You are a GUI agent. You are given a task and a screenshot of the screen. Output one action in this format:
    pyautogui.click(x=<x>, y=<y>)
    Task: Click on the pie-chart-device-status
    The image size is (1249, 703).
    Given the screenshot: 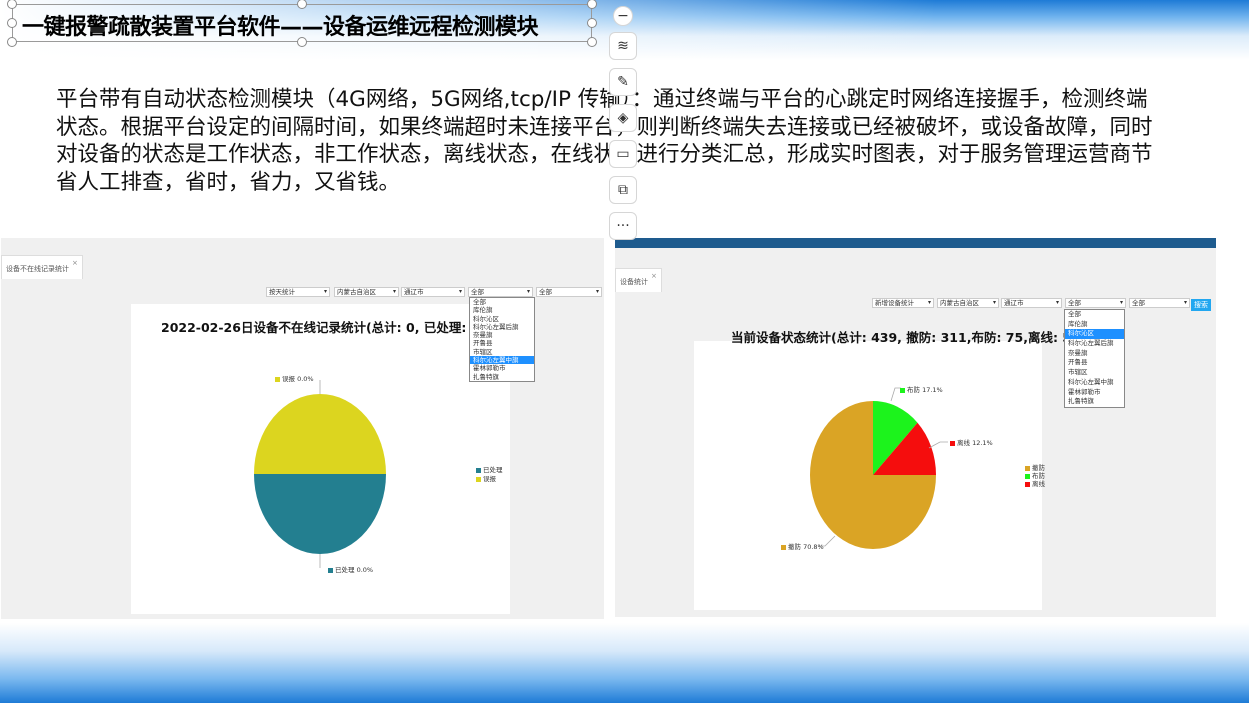 What is the action you would take?
    pyautogui.click(x=879, y=468)
    